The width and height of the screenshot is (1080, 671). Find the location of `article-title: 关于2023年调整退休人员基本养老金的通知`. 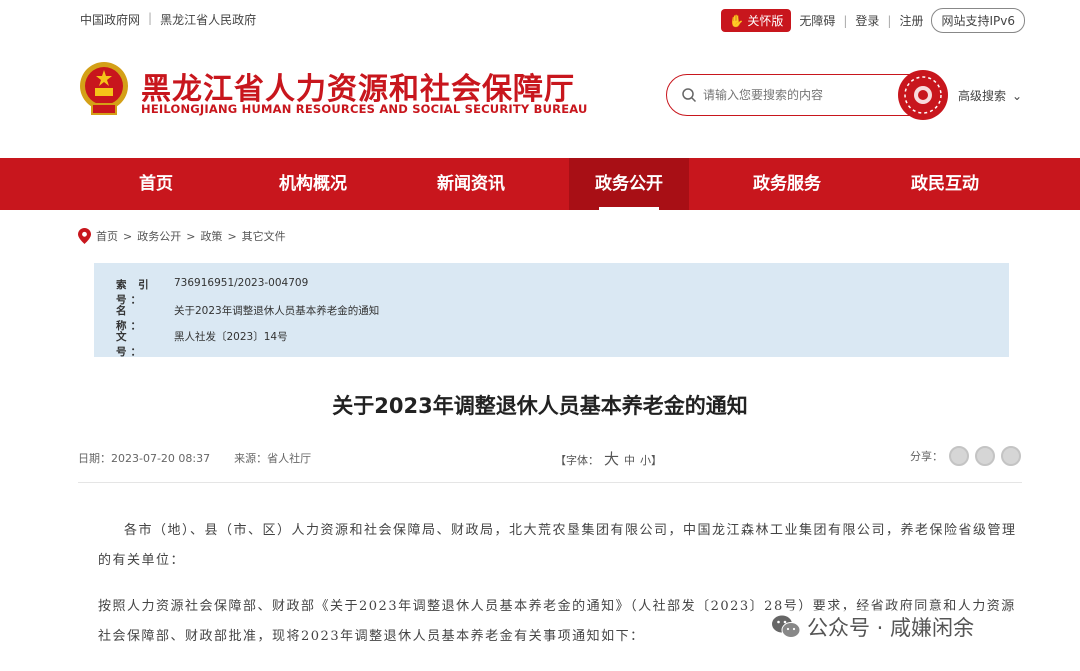

article-title: 关于2023年调整退休人员基本养老金的通知 is located at coordinates (540, 406).